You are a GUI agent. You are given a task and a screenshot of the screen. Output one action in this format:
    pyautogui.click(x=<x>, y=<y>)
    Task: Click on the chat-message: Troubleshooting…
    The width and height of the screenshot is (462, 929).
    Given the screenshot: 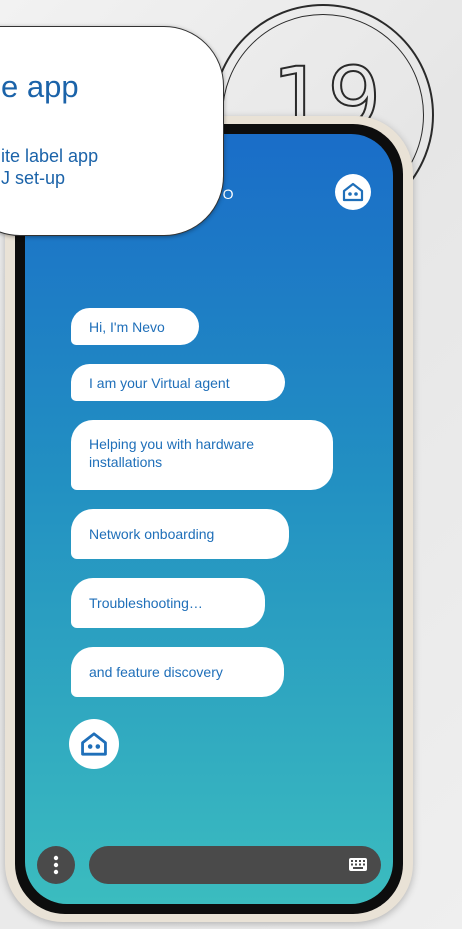 What is the action you would take?
    pyautogui.click(x=168, y=603)
    